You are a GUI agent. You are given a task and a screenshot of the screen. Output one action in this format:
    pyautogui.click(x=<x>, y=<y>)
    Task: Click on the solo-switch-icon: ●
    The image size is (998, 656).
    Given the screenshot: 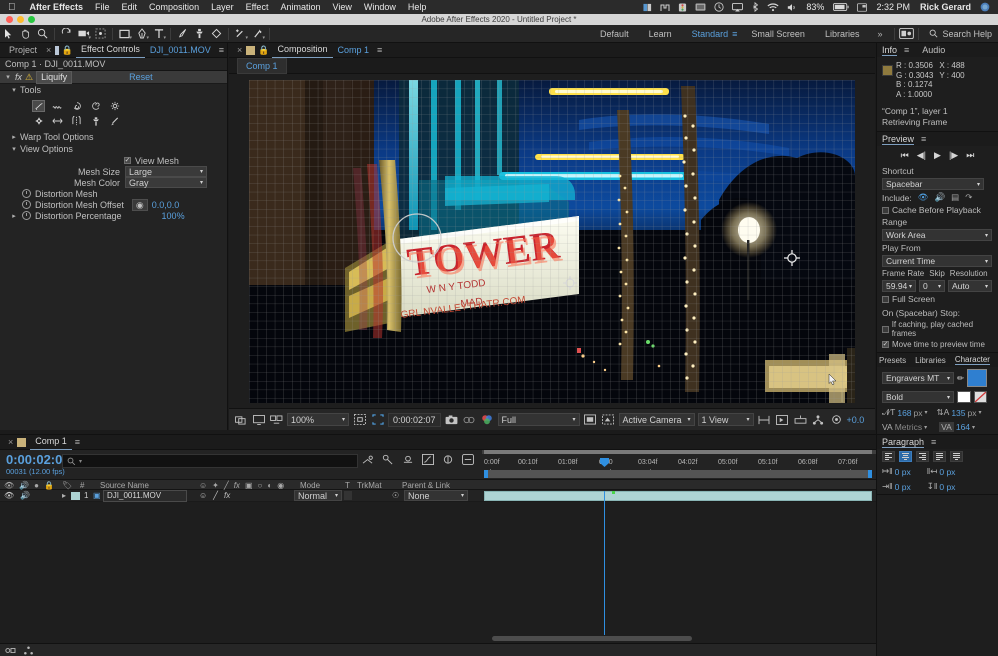 What is the action you would take?
    pyautogui.click(x=36, y=485)
    